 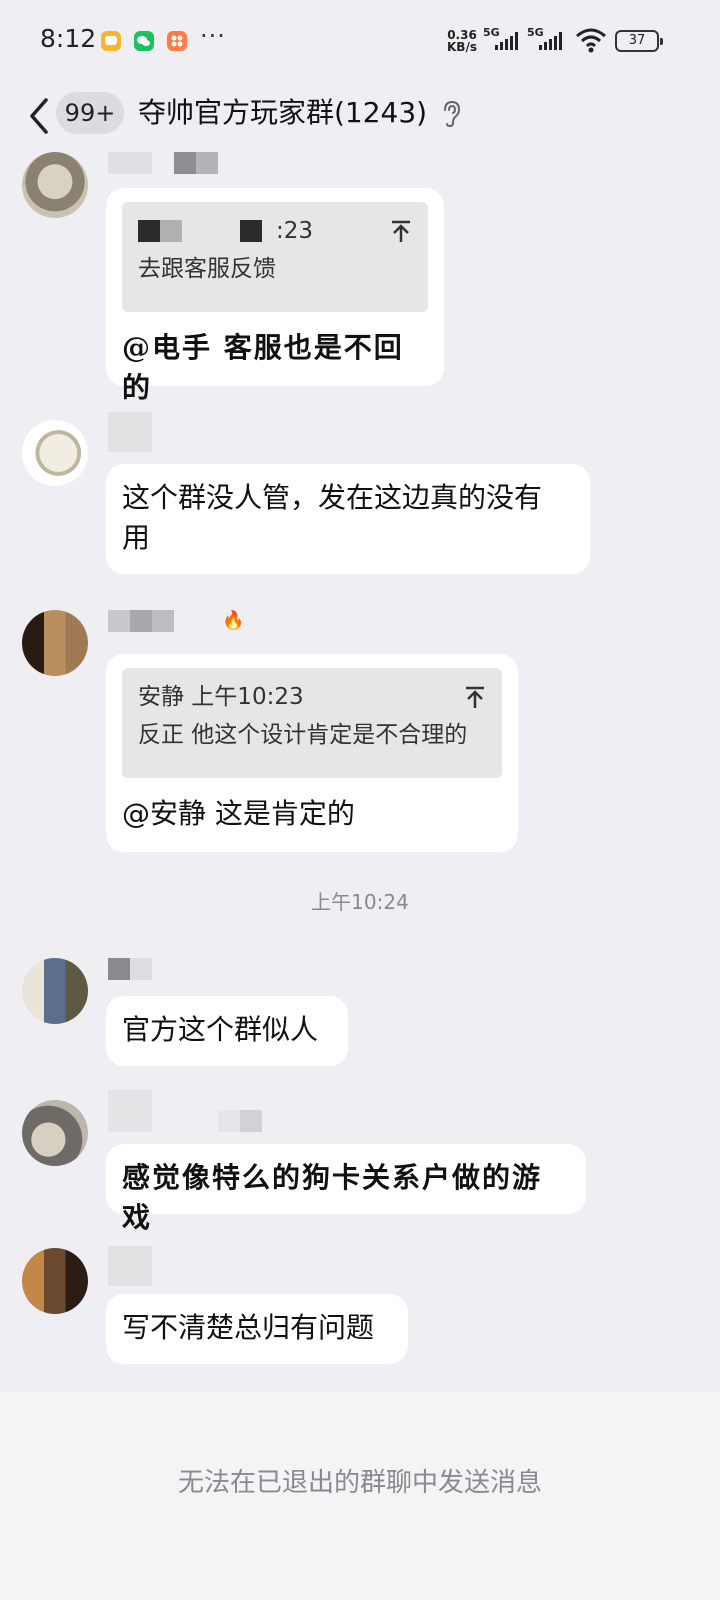 What do you see at coordinates (282, 113) in the screenshot?
I see `group-title: 夺帅官方玩家群(1243)` at bounding box center [282, 113].